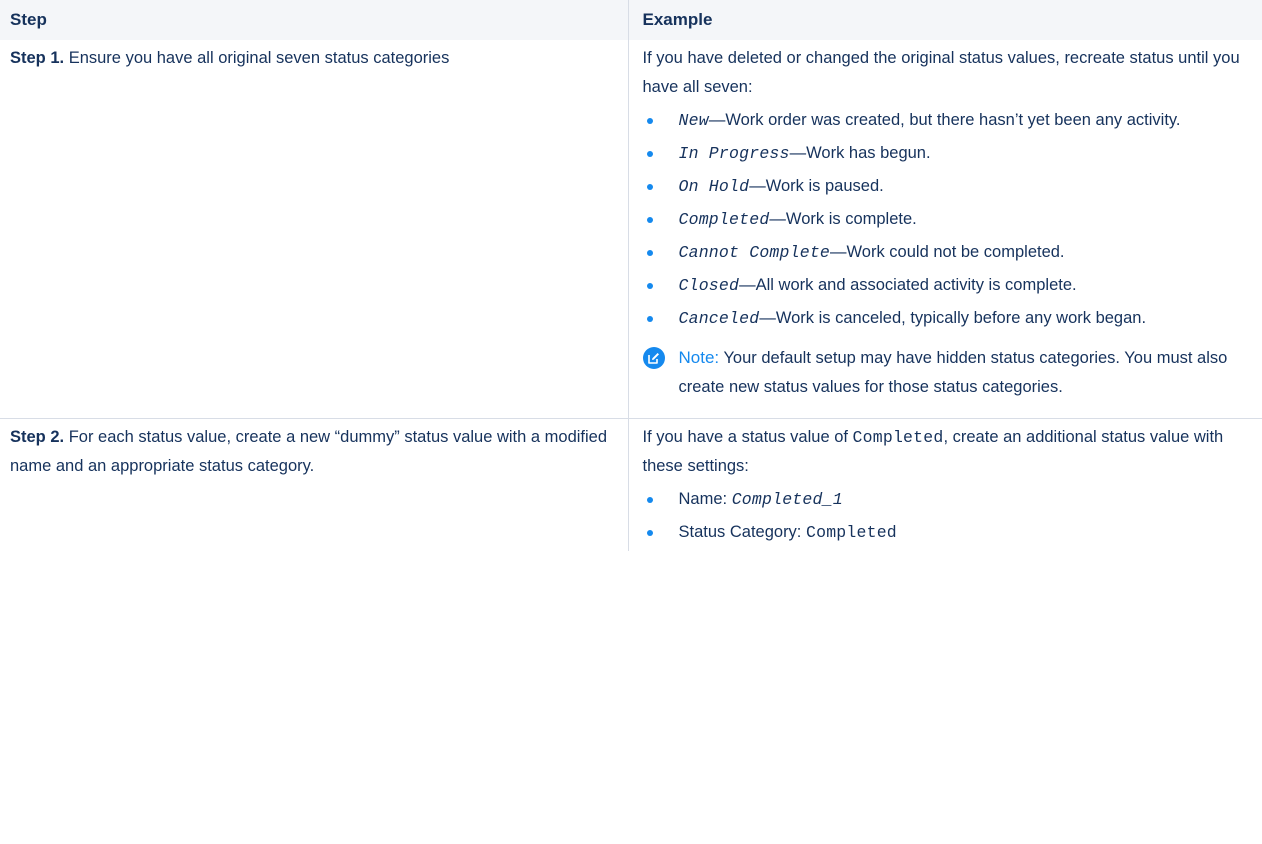 The height and width of the screenshot is (844, 1262). What do you see at coordinates (719, 318) in the screenshot?
I see `status-code: Canceled` at bounding box center [719, 318].